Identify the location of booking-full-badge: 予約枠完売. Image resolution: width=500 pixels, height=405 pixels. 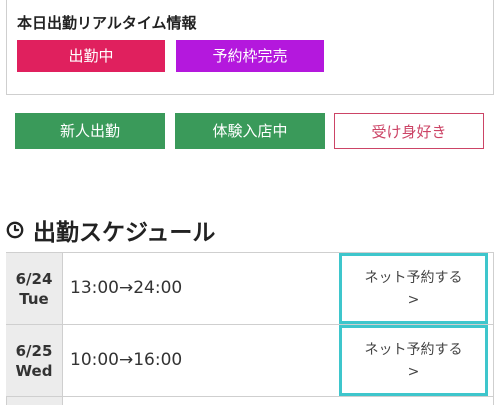
(250, 56).